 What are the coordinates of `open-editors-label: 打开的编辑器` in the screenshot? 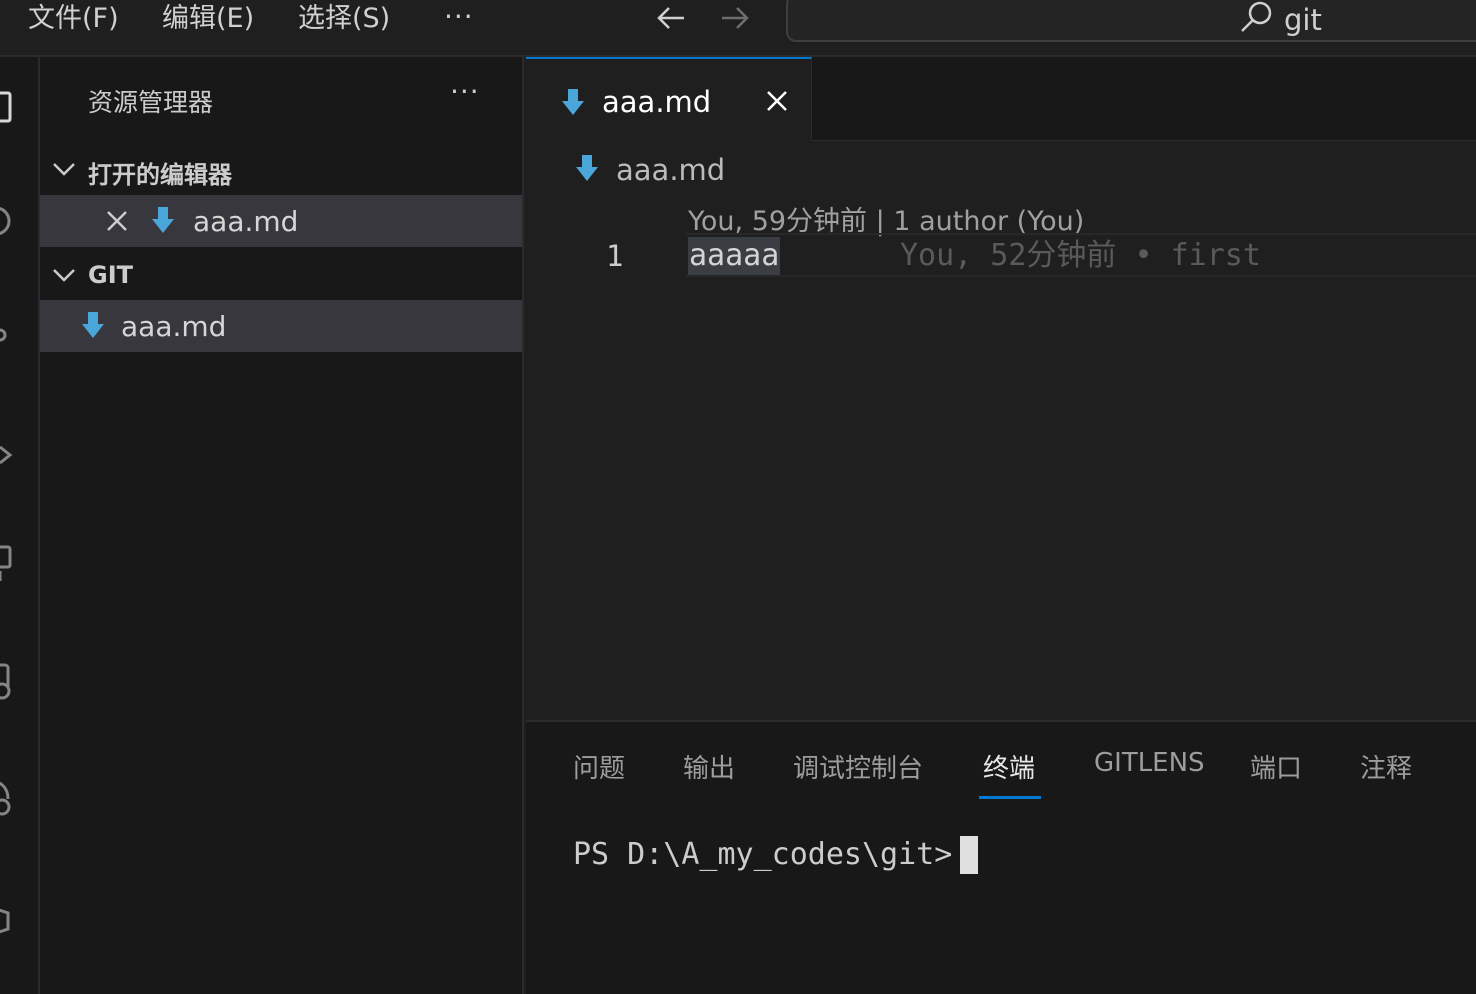 It's located at (160, 175).